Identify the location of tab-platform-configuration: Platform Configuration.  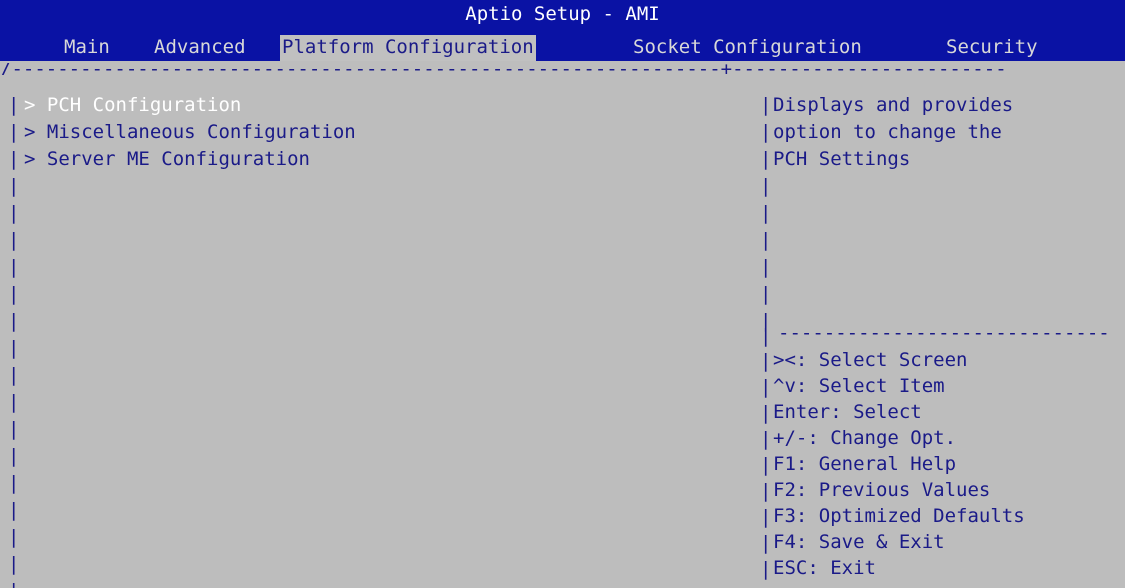
(408, 48).